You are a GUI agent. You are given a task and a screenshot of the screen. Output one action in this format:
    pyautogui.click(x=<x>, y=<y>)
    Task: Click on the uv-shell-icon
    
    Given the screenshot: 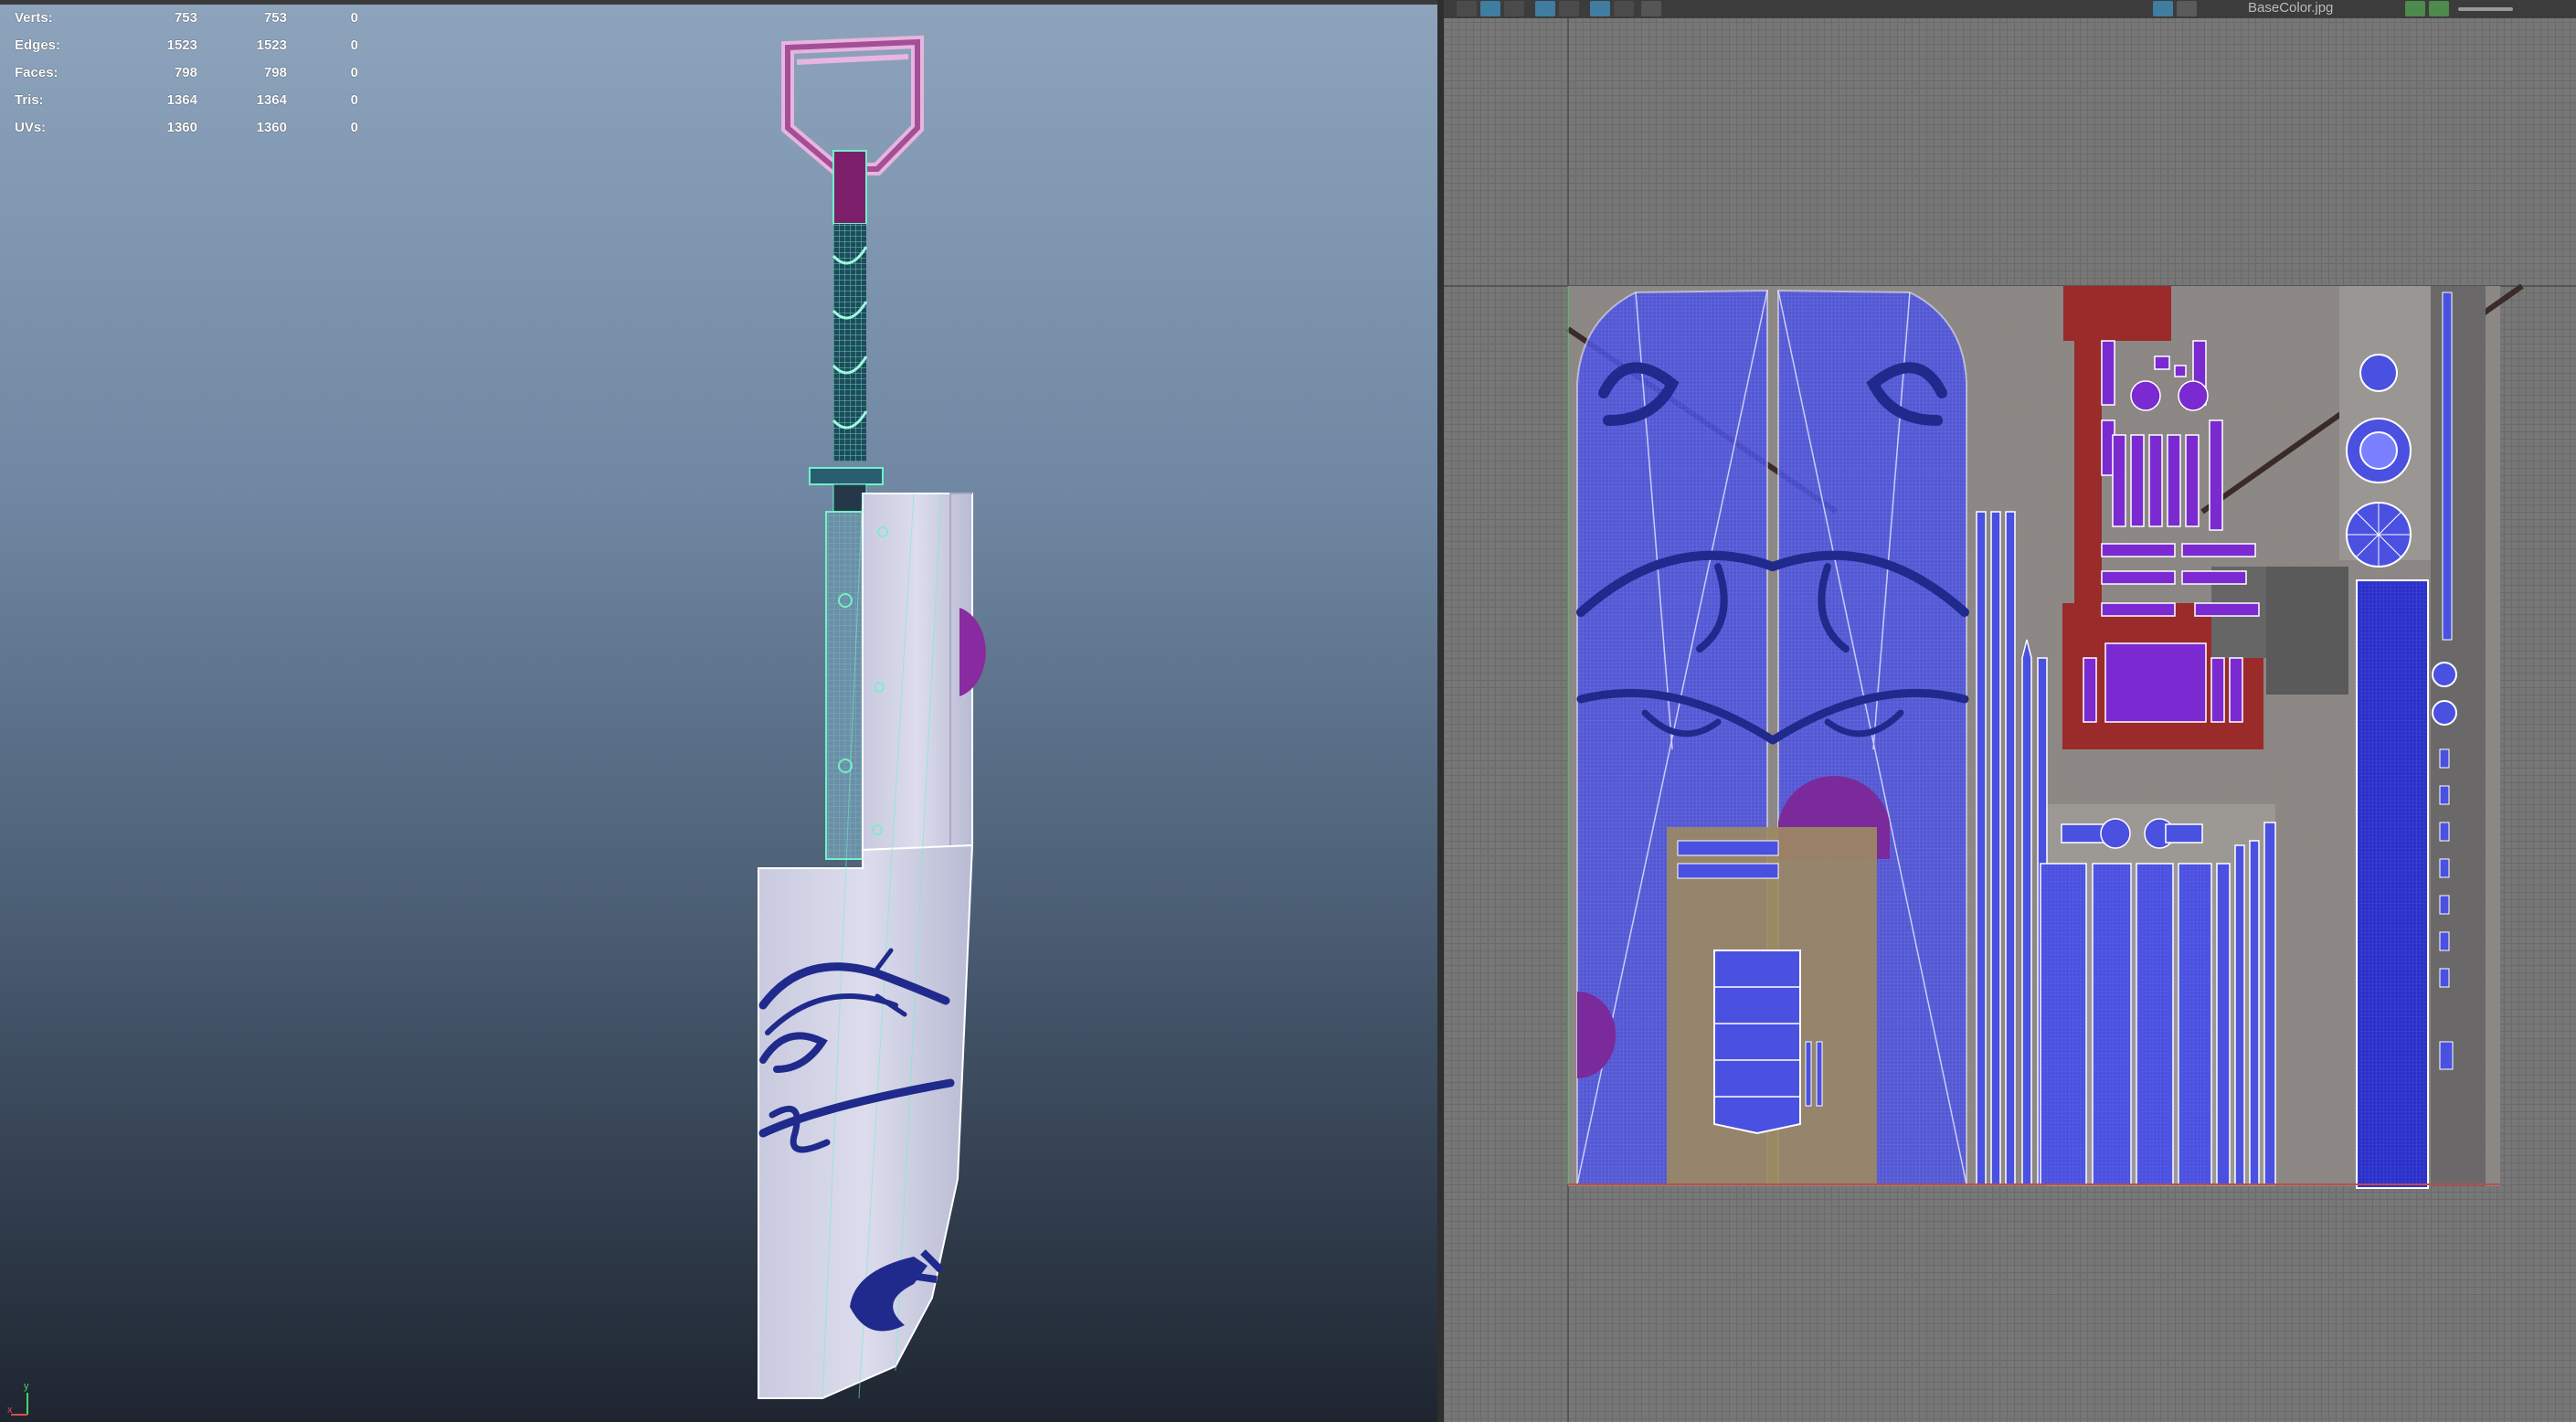 What is the action you would take?
    pyautogui.click(x=1545, y=8)
    